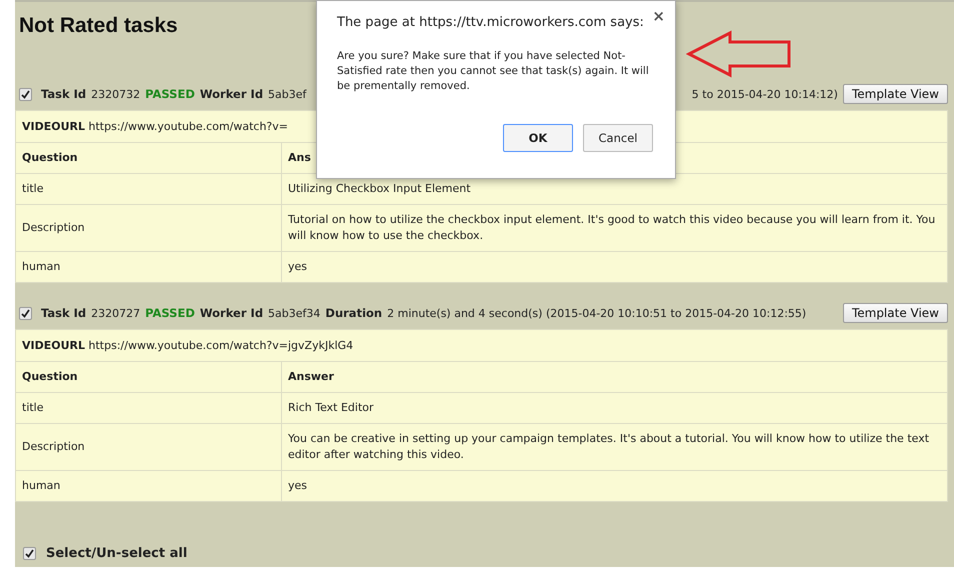 The width and height of the screenshot is (954, 571). What do you see at coordinates (615, 228) in the screenshot?
I see `table-cell: Tutorial on how to utilize the checkbox input element. It's good to watch this video because you will learn from it. You will know how to use the checkbox.` at bounding box center [615, 228].